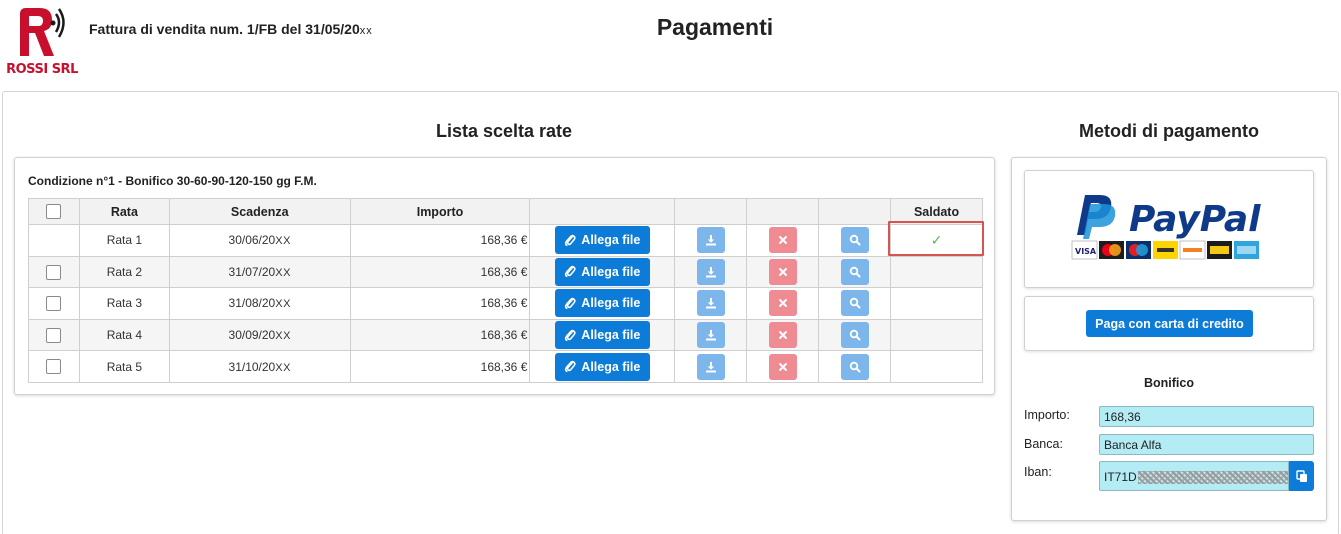 This screenshot has height=534, width=1341. Describe the element at coordinates (1194, 476) in the screenshot. I see `iban-field: IT71D` at that location.